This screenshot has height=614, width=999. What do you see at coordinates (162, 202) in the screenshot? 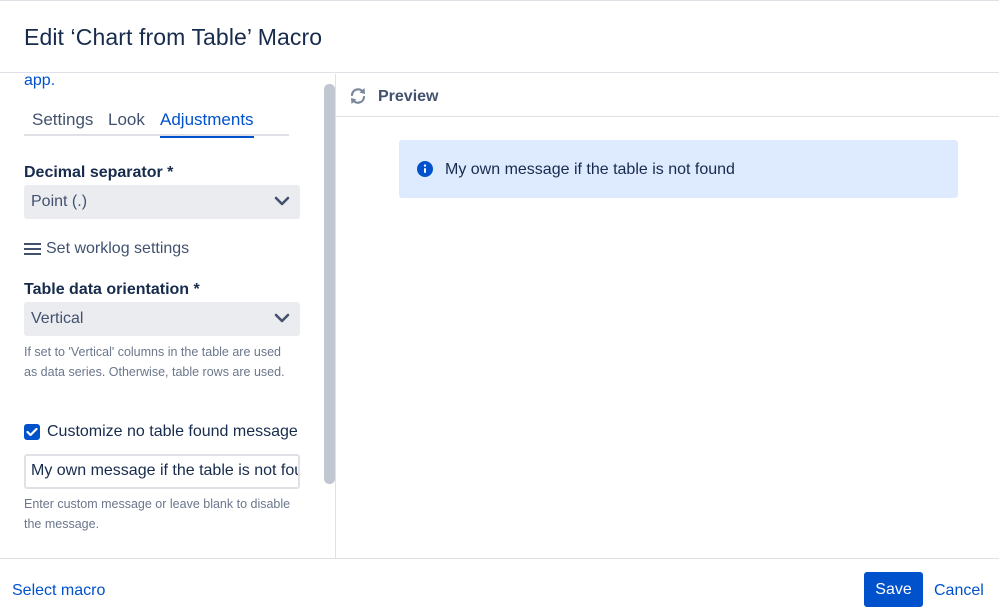
I see `decimal-separator-select: Point (.)` at bounding box center [162, 202].